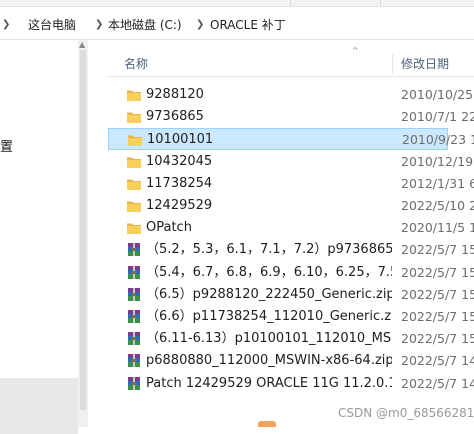  What do you see at coordinates (248, 25) in the screenshot?
I see `breadcrumb-oracle-patch: ORACLE 补丁` at bounding box center [248, 25].